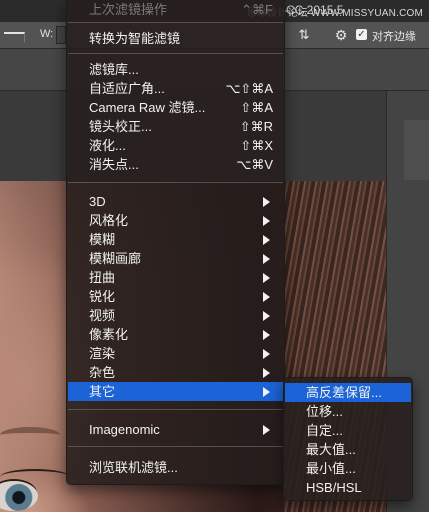 The width and height of the screenshot is (429, 512). What do you see at coordinates (175, 334) in the screenshot?
I see `menu-item-pixelate: 像素化` at bounding box center [175, 334].